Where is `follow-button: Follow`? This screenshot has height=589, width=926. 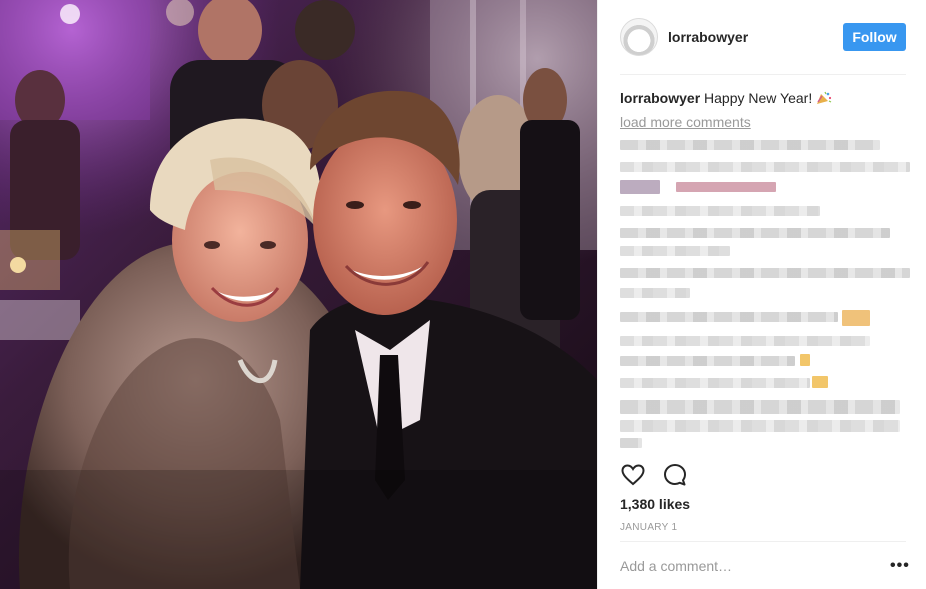 follow-button: Follow is located at coordinates (874, 37).